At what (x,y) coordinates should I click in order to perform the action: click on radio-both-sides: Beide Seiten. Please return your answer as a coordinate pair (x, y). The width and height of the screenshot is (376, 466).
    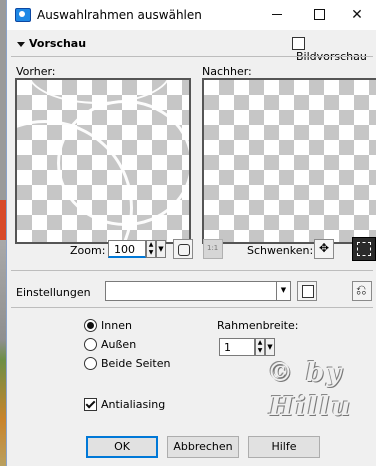
    Looking at the image, I should click on (127, 363).